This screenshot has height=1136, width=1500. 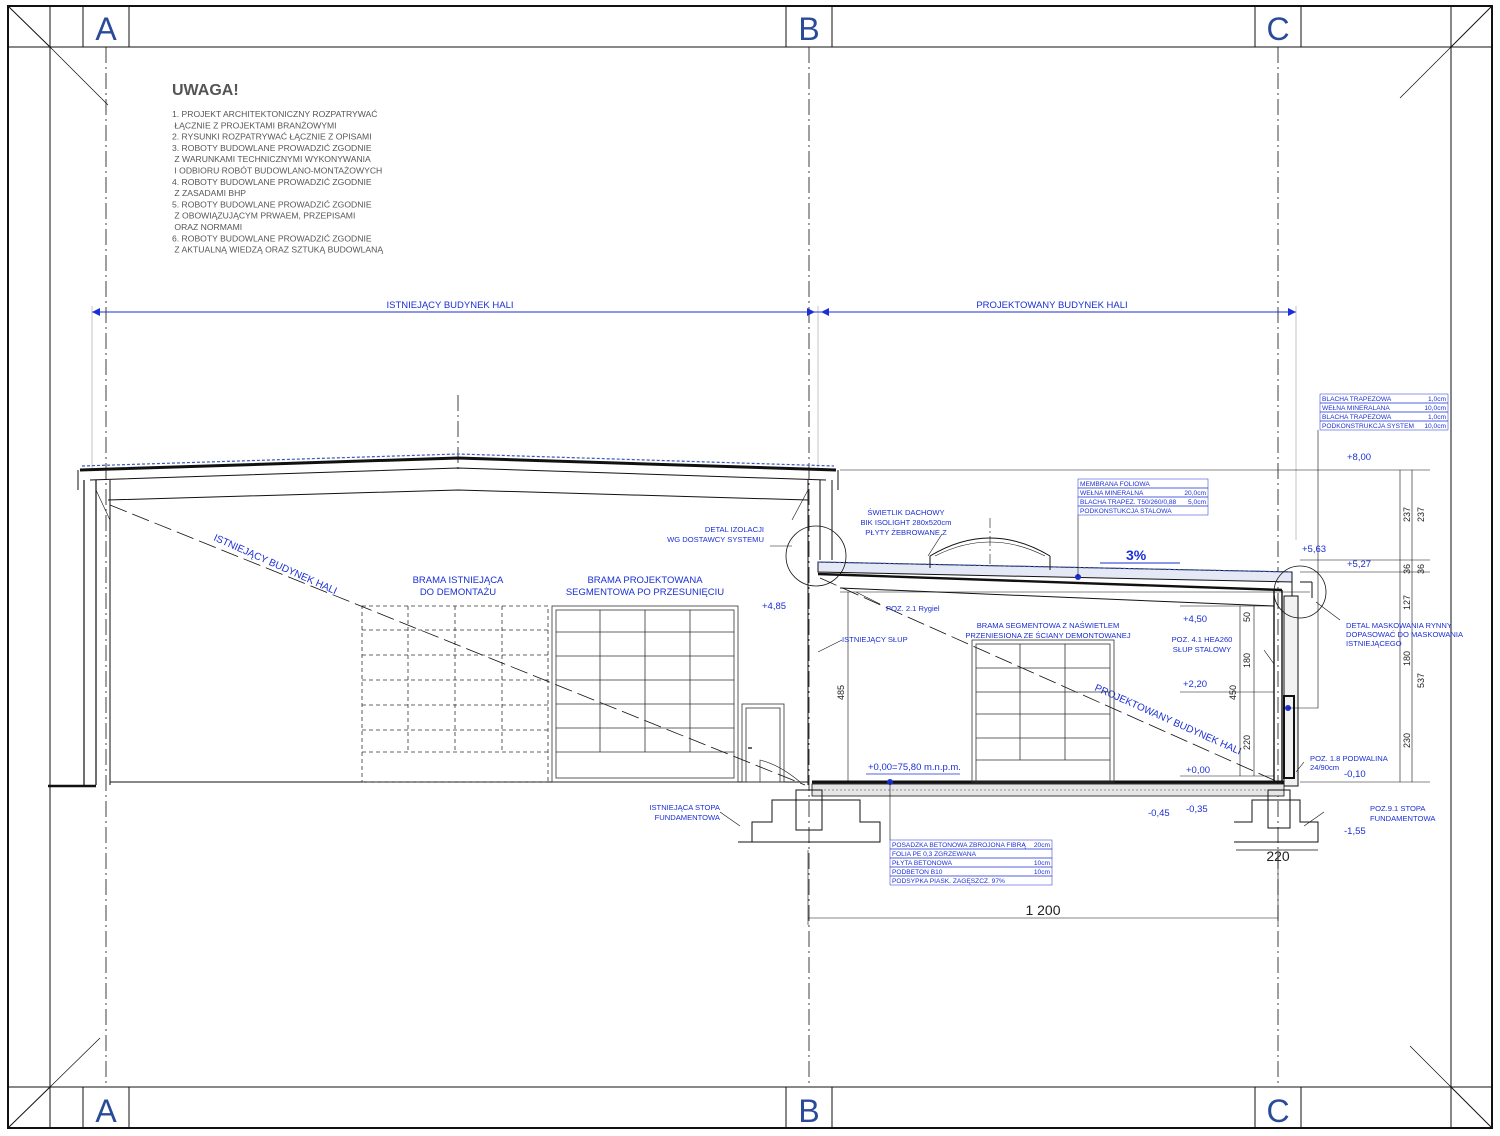 What do you see at coordinates (1435, 426) in the screenshot?
I see `layer-value: 10,0cm` at bounding box center [1435, 426].